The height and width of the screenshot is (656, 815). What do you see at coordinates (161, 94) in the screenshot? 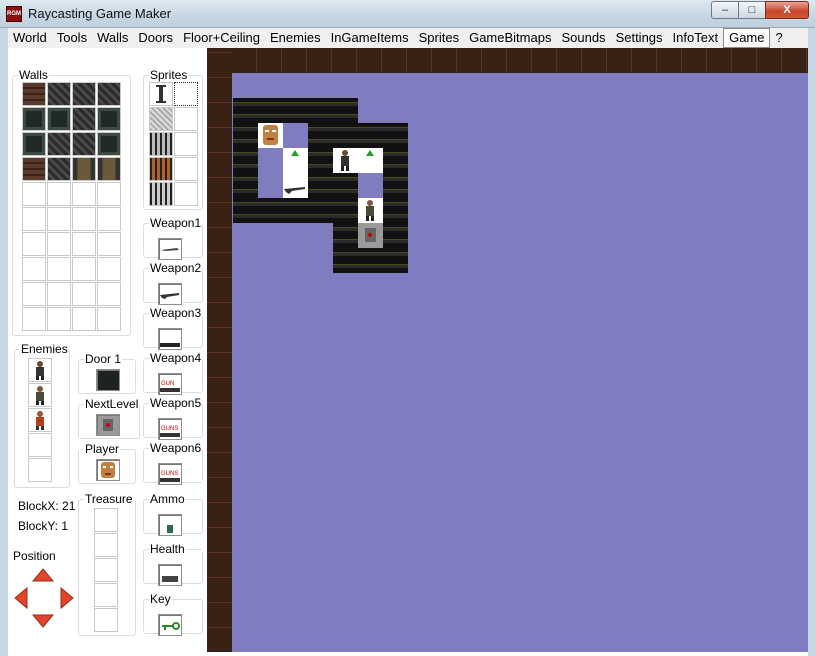
I see `sprite-cell-column` at bounding box center [161, 94].